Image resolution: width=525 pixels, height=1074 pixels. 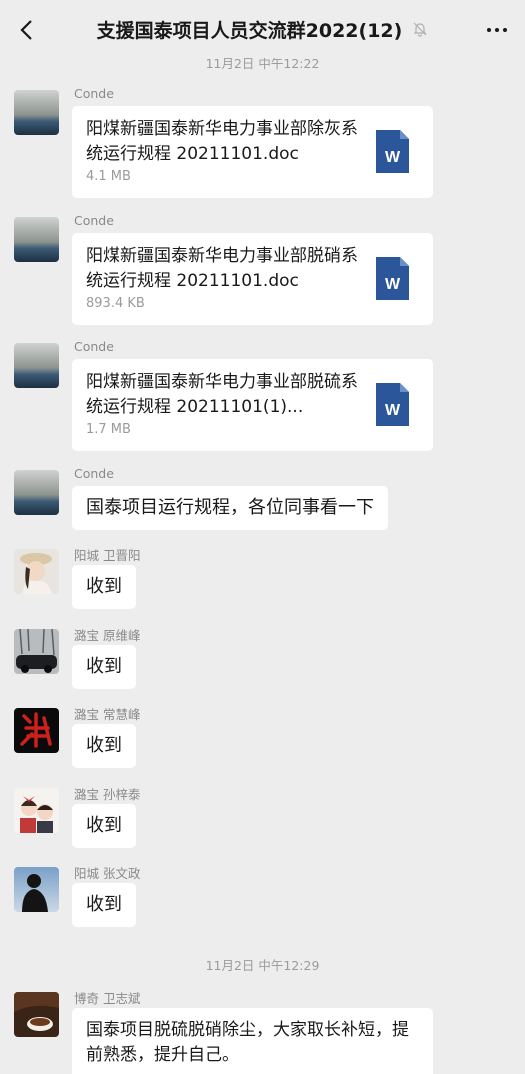 What do you see at coordinates (420, 29) in the screenshot?
I see `bell-off-icon` at bounding box center [420, 29].